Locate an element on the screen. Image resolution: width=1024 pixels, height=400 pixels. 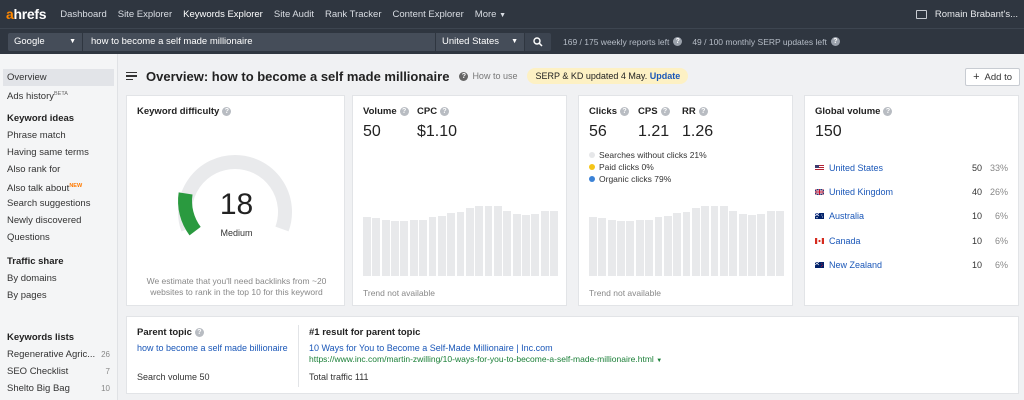
search-engine-value: Google is located at coordinates (29, 41).